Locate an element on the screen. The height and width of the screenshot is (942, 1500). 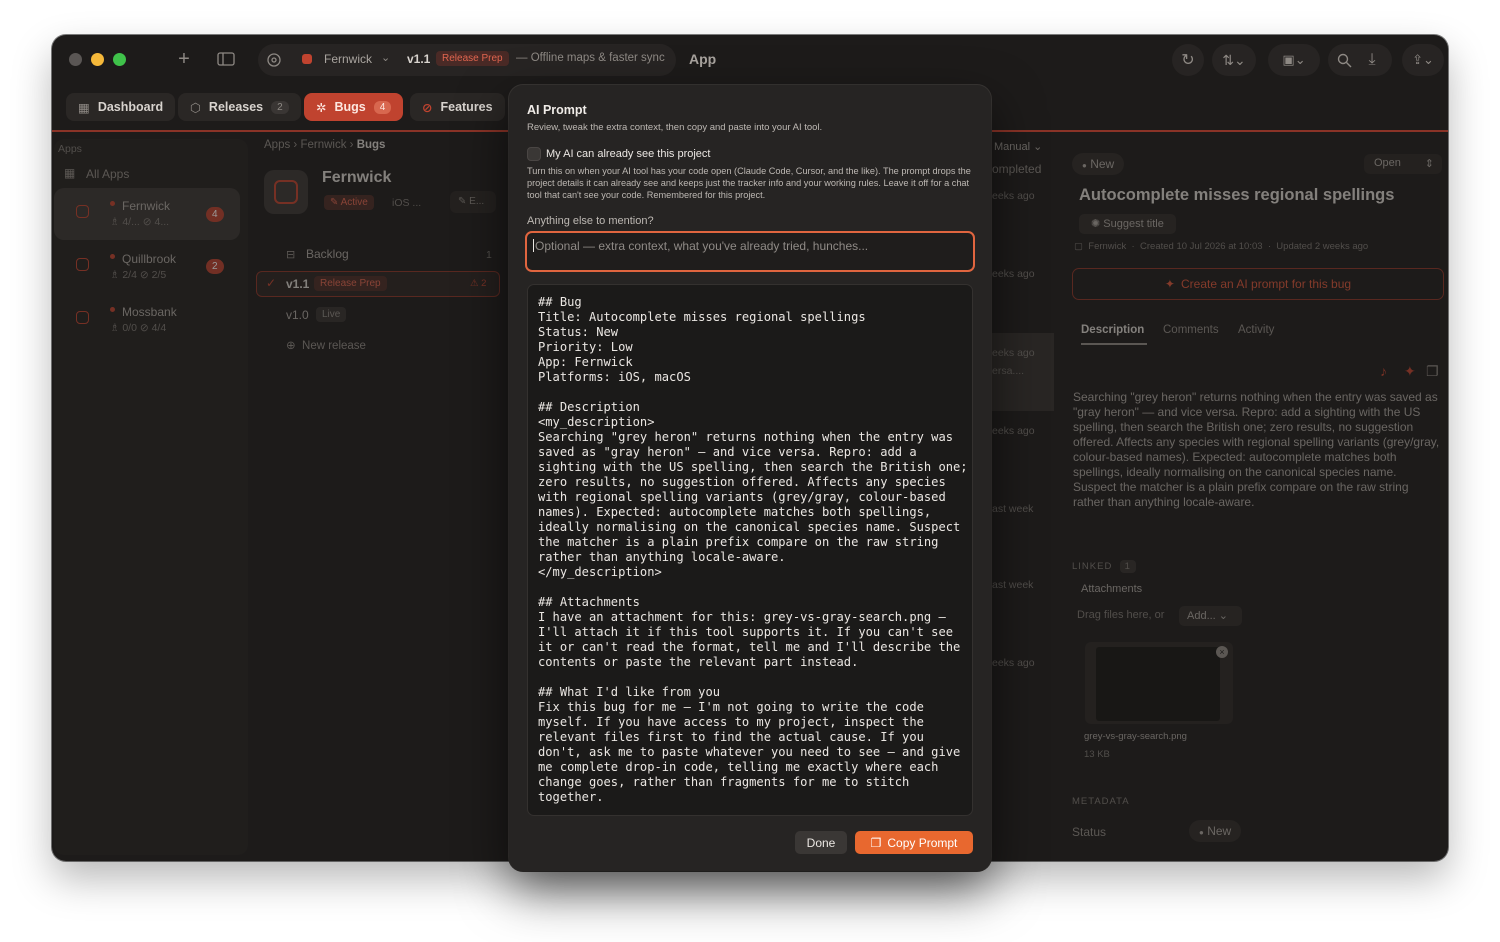
release-version: v1.1 is located at coordinates (298, 284).